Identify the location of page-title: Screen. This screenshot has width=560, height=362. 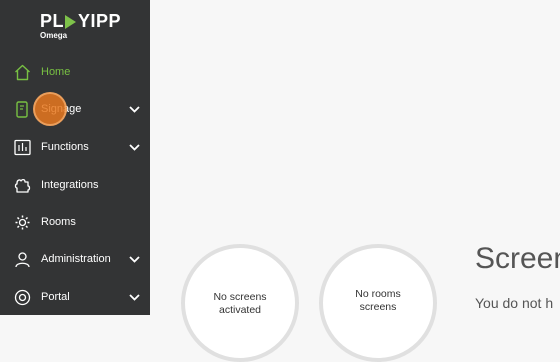
(517, 258).